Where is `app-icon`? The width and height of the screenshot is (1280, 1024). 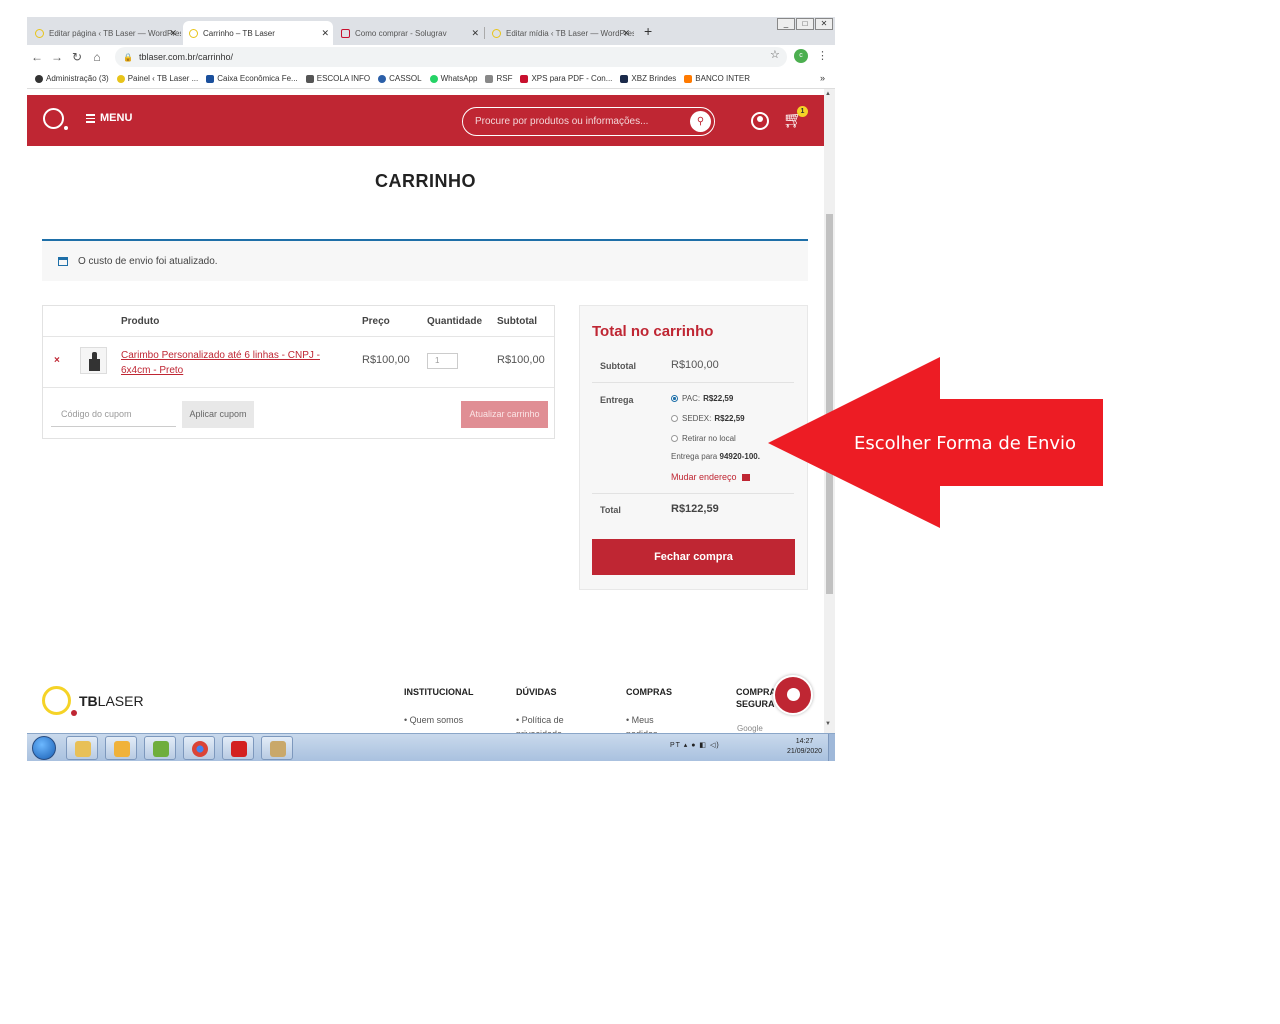 app-icon is located at coordinates (161, 749).